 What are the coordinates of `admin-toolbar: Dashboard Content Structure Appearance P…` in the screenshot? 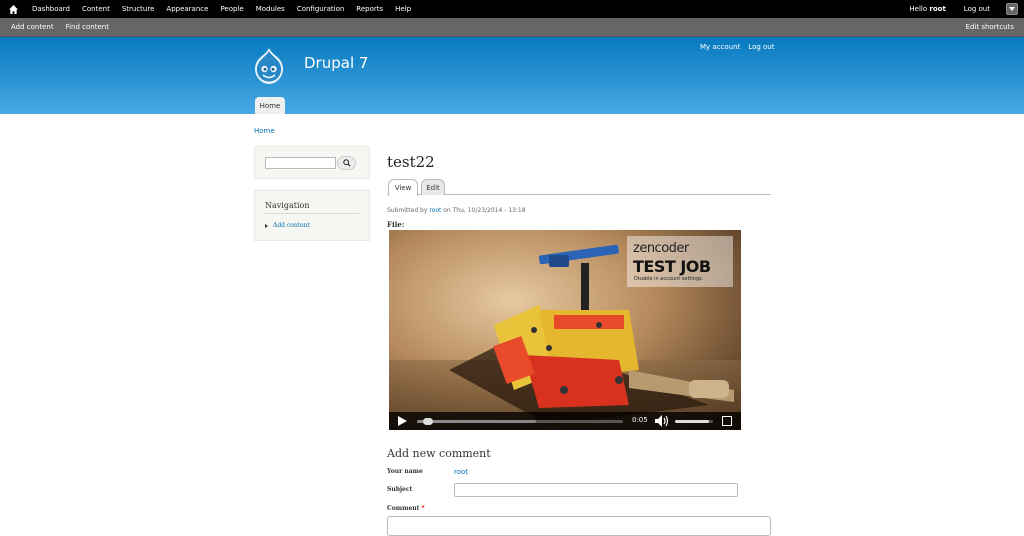 It's located at (512, 18).